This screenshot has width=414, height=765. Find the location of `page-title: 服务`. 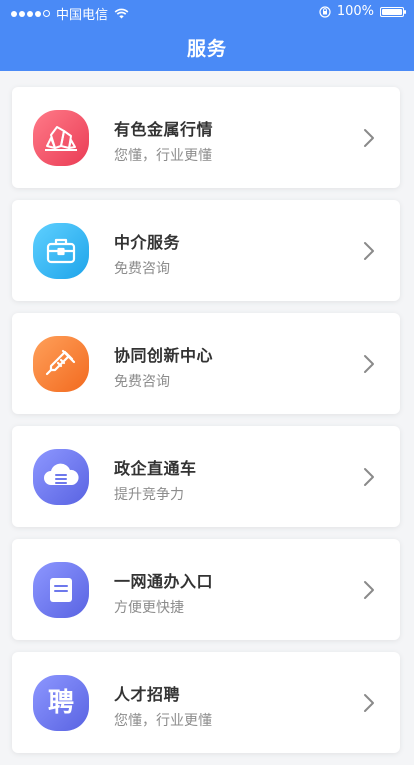

page-title: 服务 is located at coordinates (206, 49).